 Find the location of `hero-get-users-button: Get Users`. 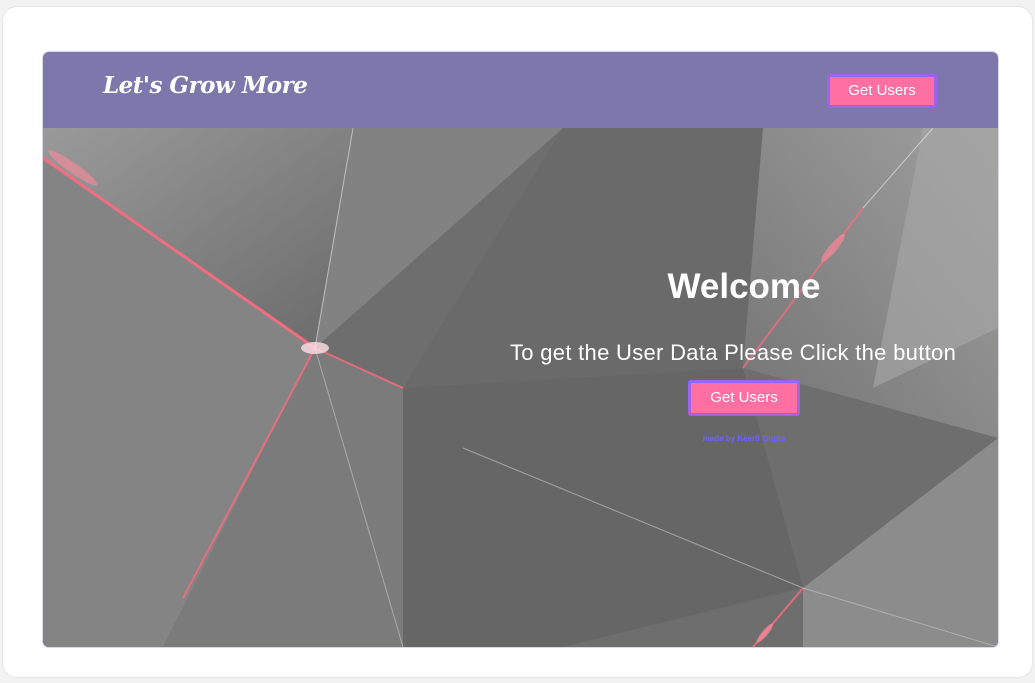

hero-get-users-button: Get Users is located at coordinates (744, 398).